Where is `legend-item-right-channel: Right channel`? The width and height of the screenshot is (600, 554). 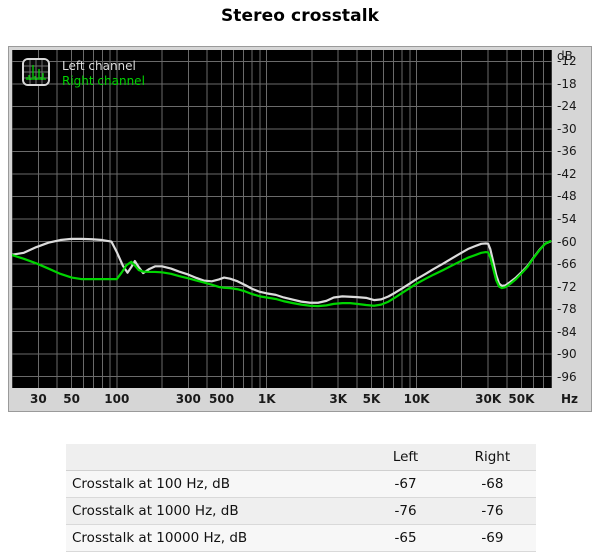 legend-item-right-channel: Right channel is located at coordinates (103, 81).